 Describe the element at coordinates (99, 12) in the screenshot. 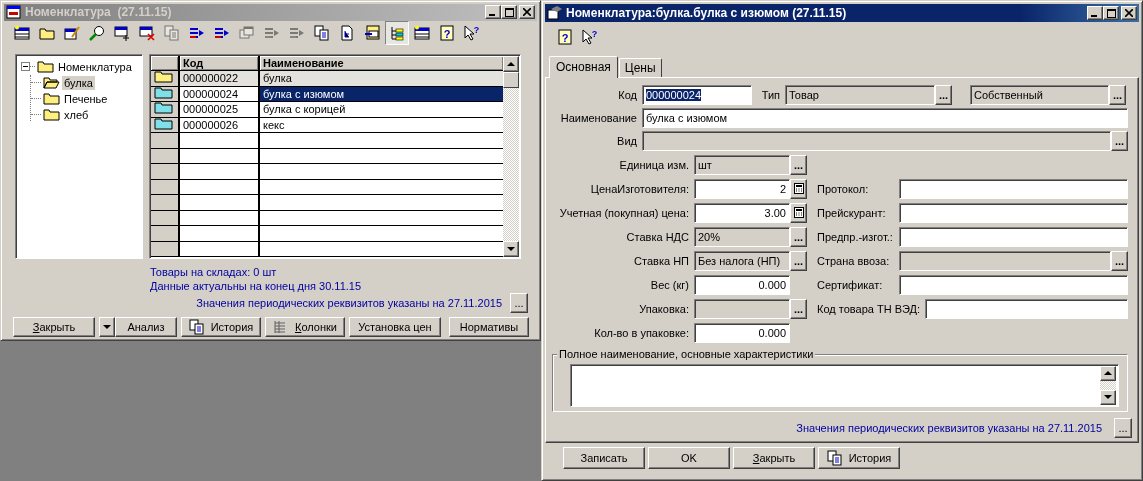

I see `window-title: Номенклатура (27.11.15)` at that location.